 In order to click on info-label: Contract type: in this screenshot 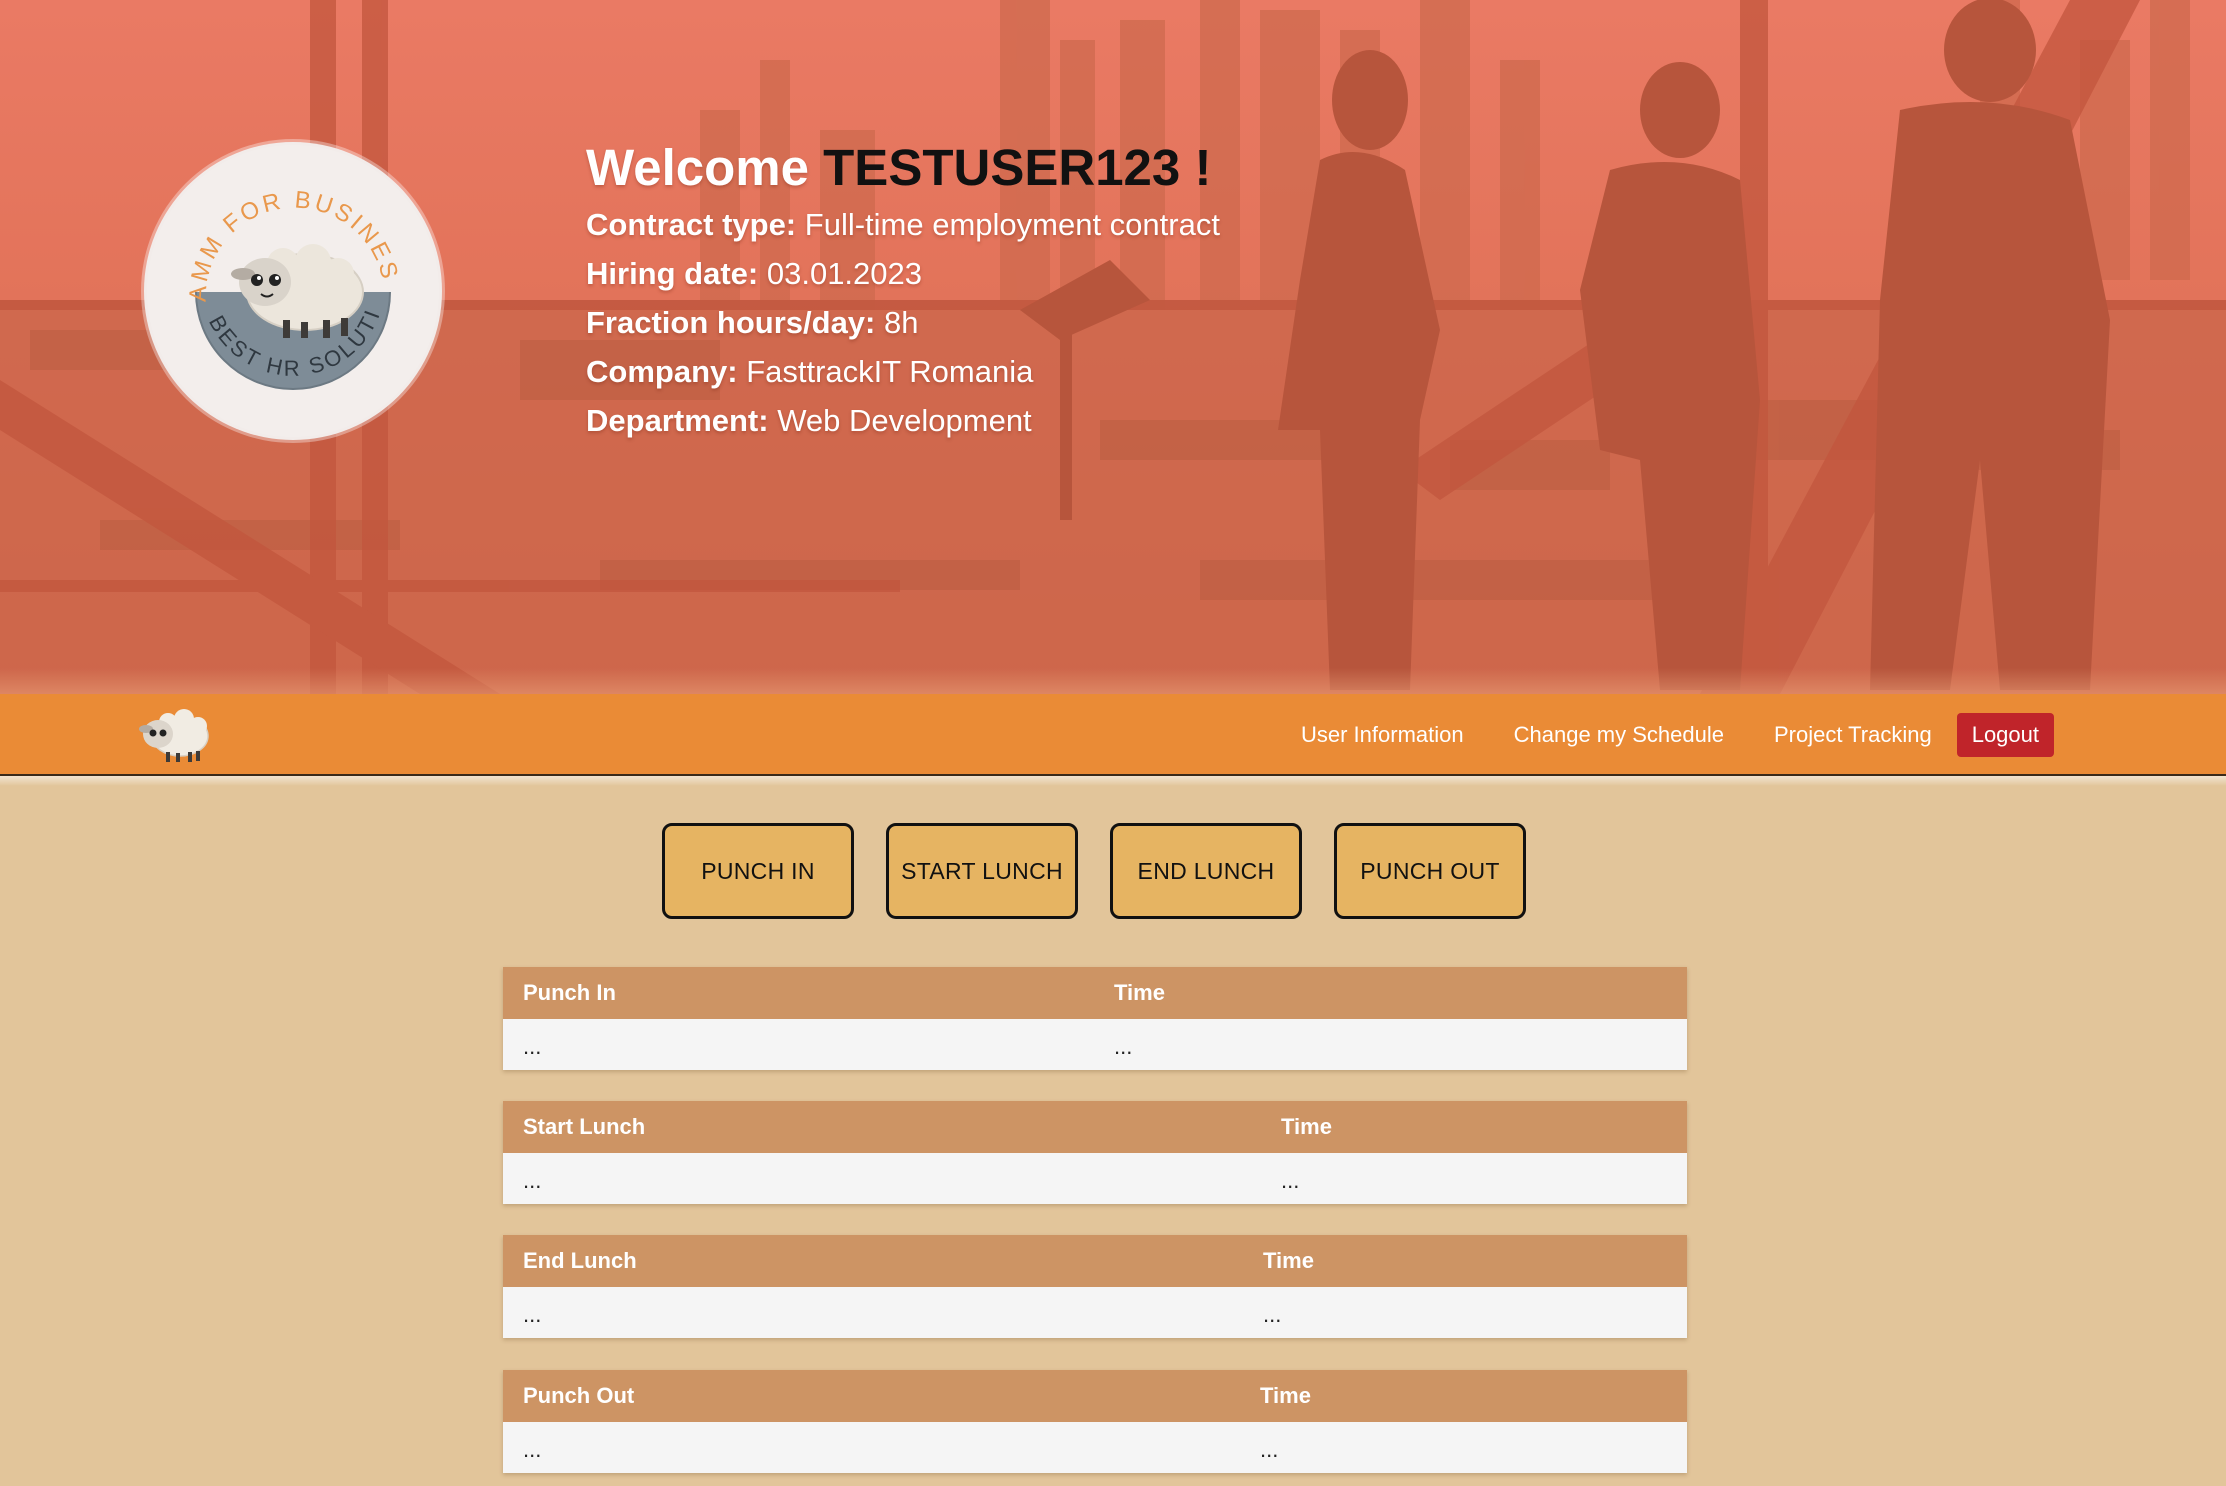, I will do `click(691, 224)`.